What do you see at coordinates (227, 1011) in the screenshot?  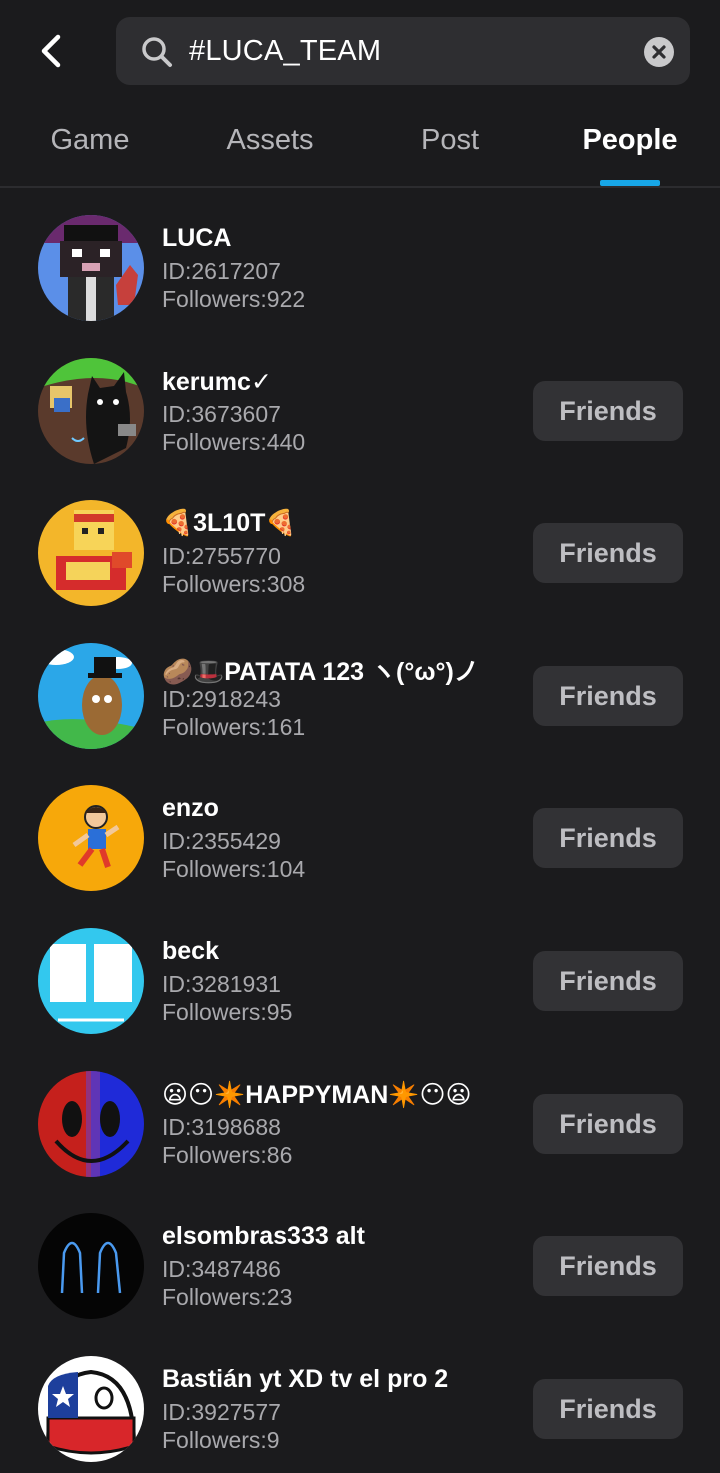 I see `followers-count: Followers:95` at bounding box center [227, 1011].